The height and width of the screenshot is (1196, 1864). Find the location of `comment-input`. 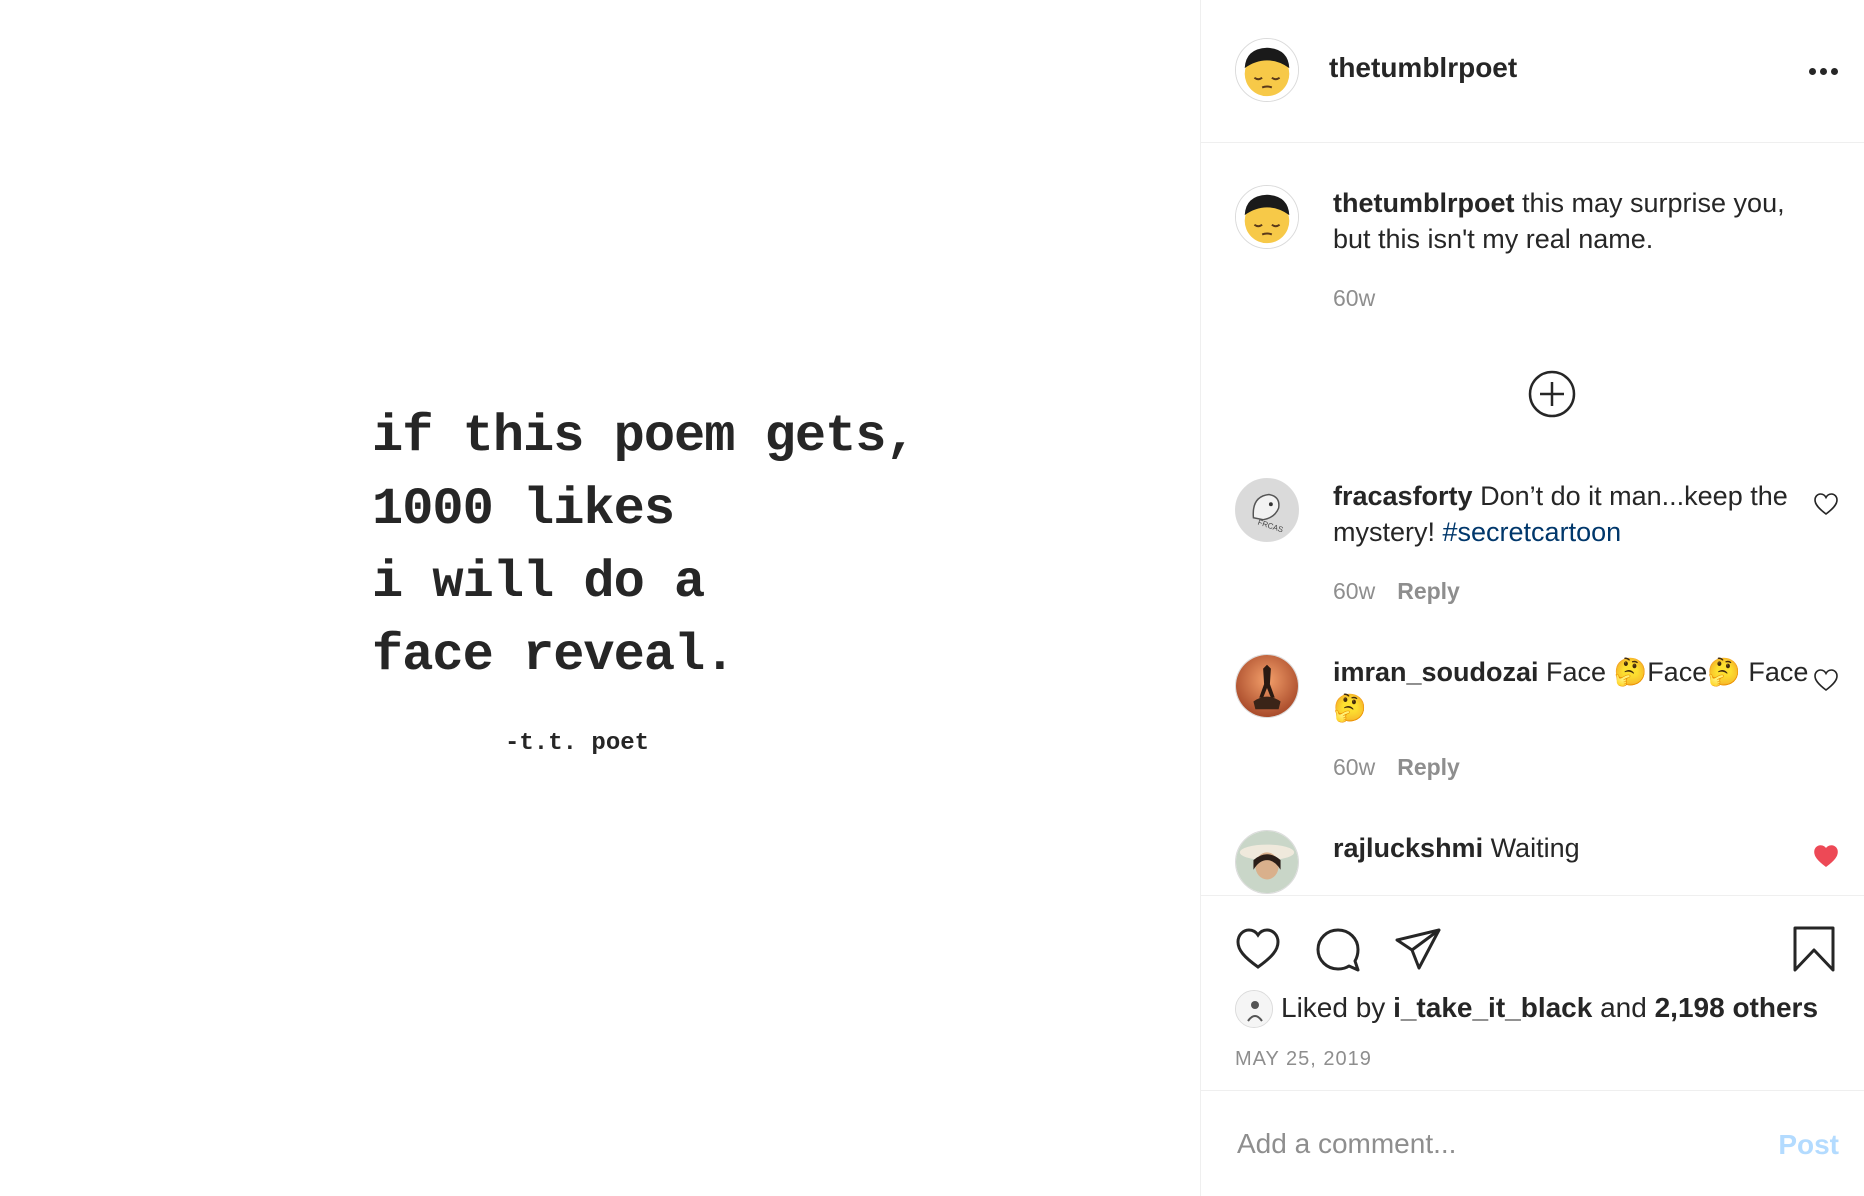

comment-input is located at coordinates (1487, 1144).